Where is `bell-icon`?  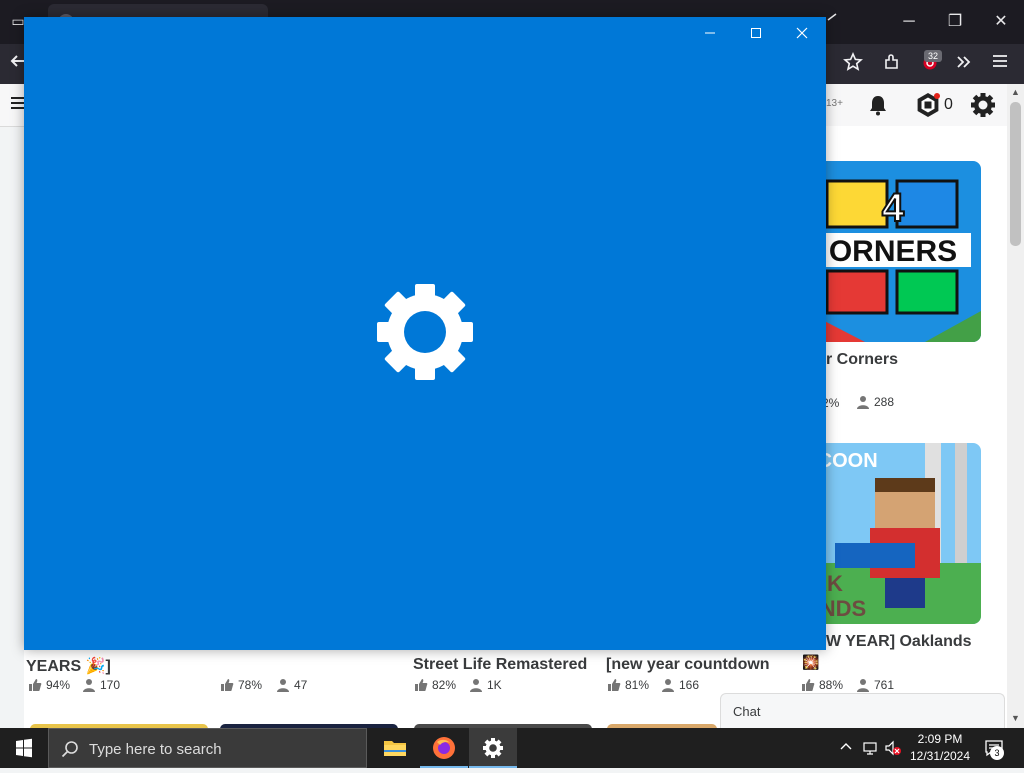
bell-icon is located at coordinates (878, 105).